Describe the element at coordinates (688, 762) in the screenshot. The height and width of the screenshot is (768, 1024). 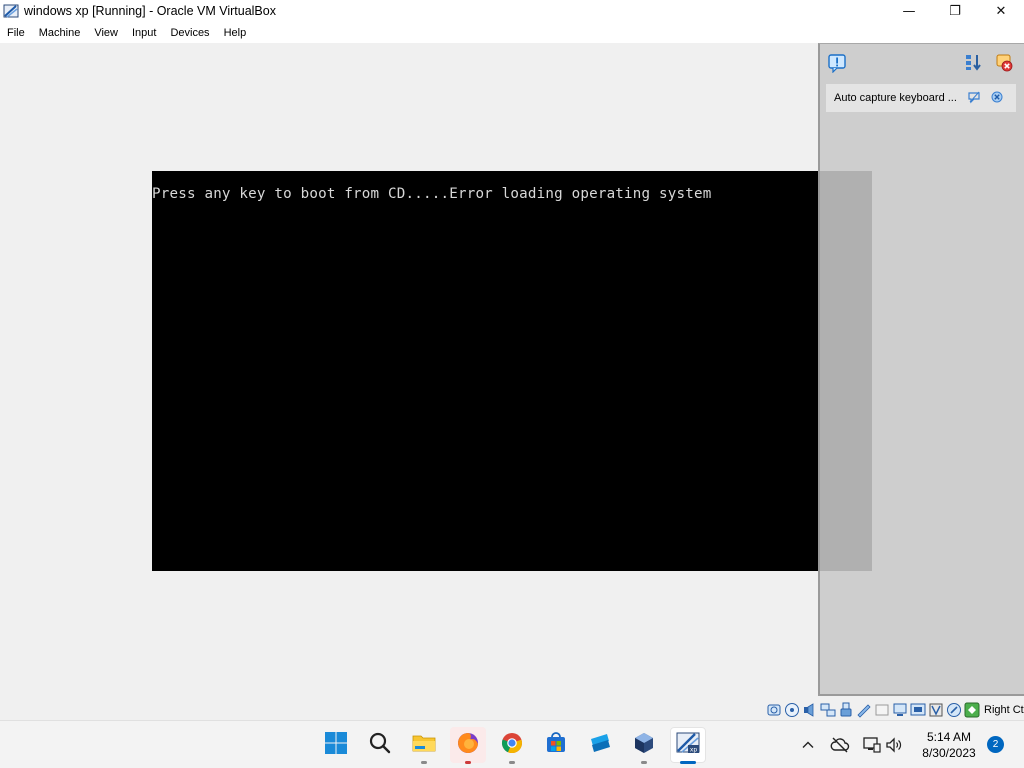
I see `active-indicator` at that location.